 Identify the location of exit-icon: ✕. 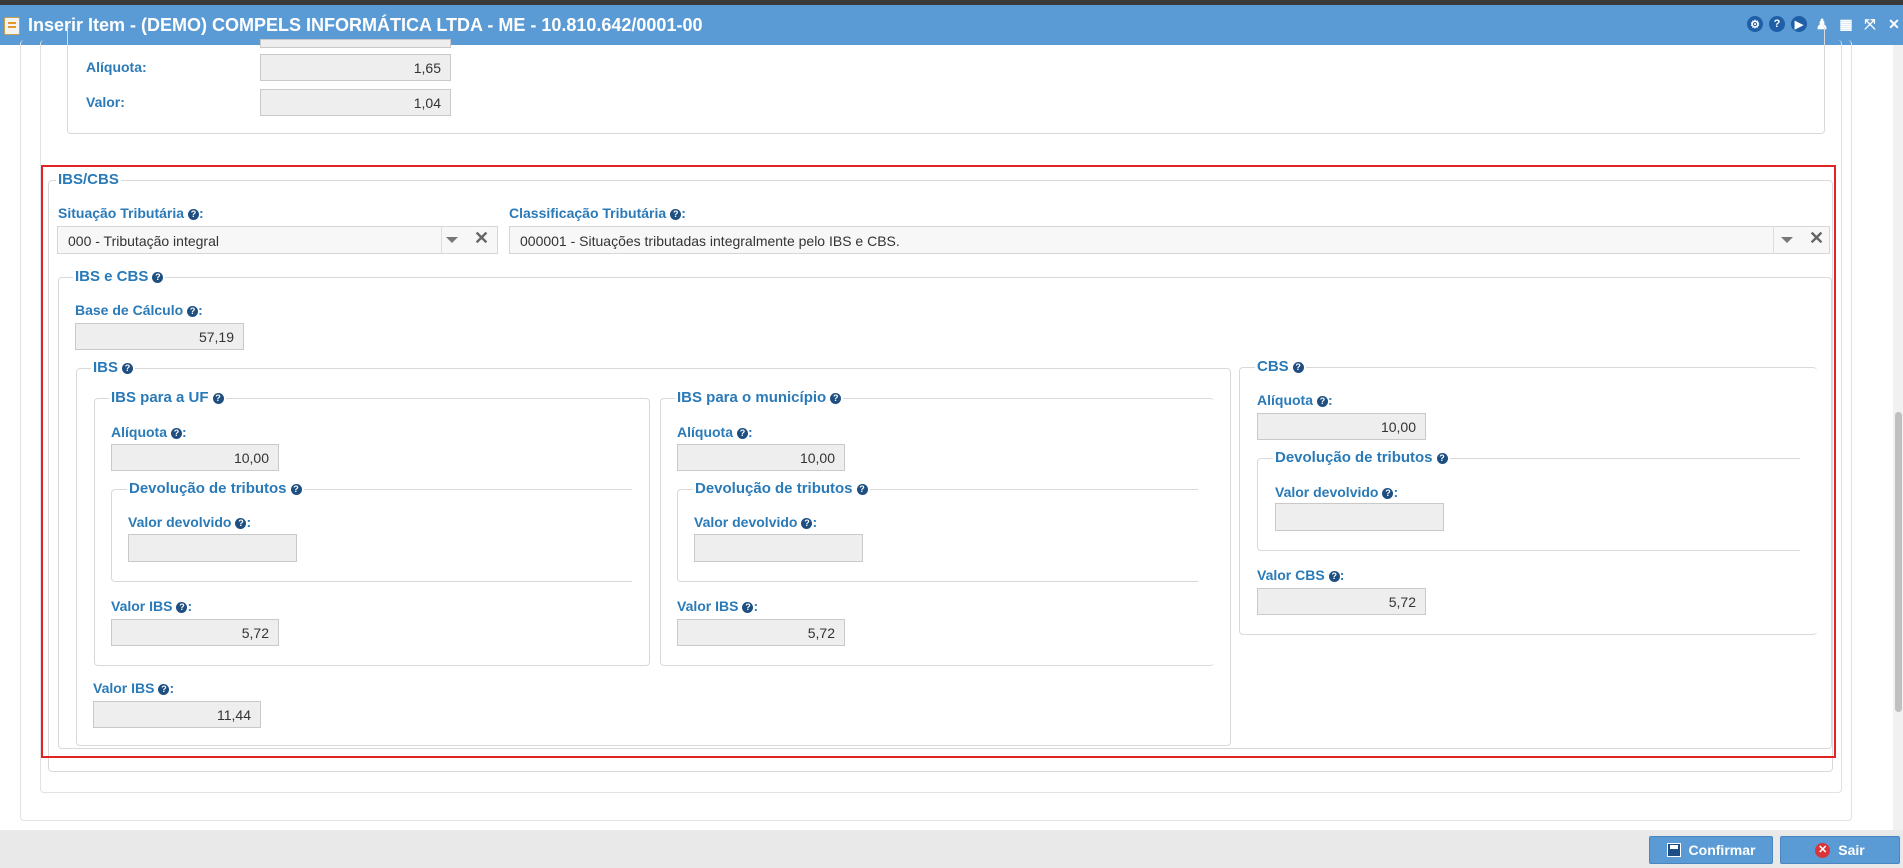
(1823, 850).